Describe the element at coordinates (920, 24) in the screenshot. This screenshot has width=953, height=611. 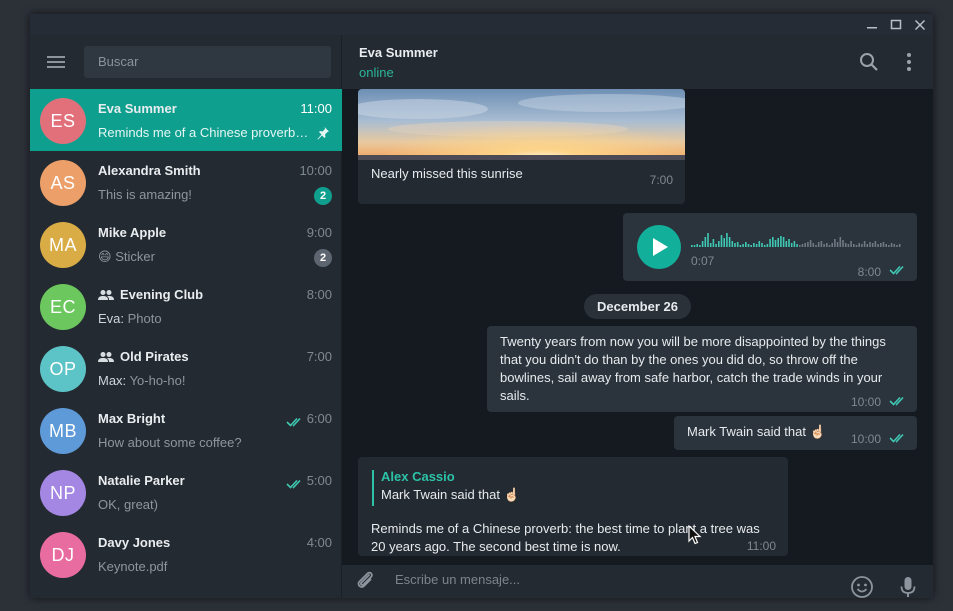
I see `close-icon` at that location.